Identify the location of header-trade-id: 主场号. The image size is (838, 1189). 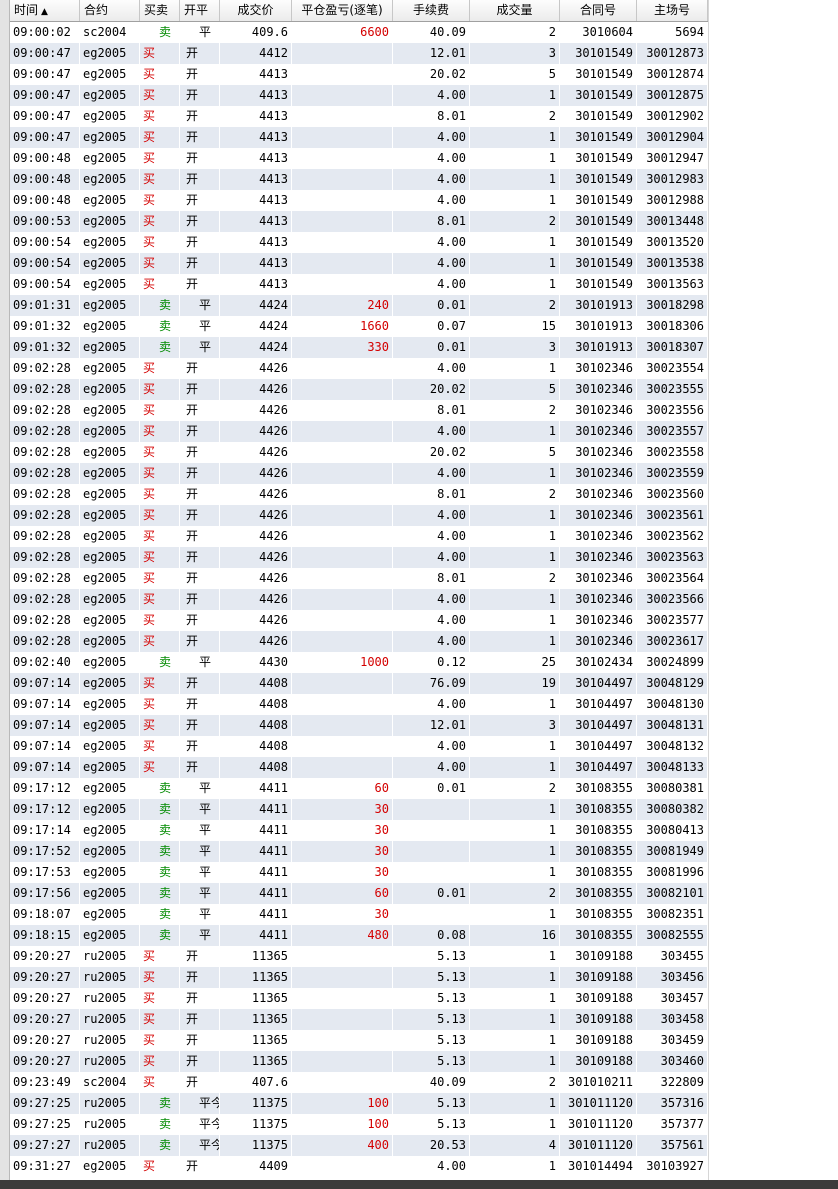
(672, 10).